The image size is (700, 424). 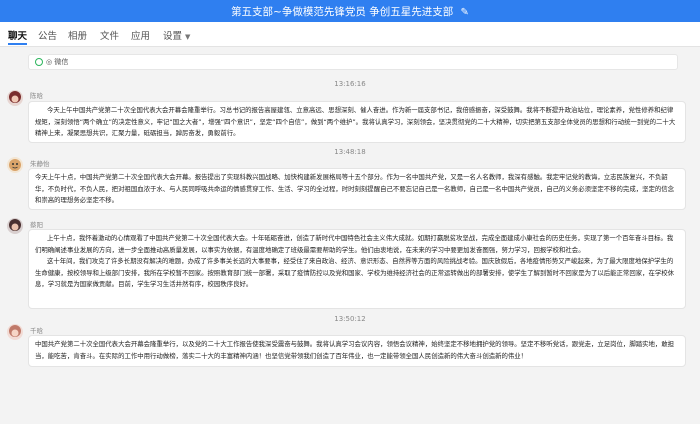 What do you see at coordinates (188, 37) in the screenshot?
I see `chevron-down-icon: ▼` at bounding box center [188, 37].